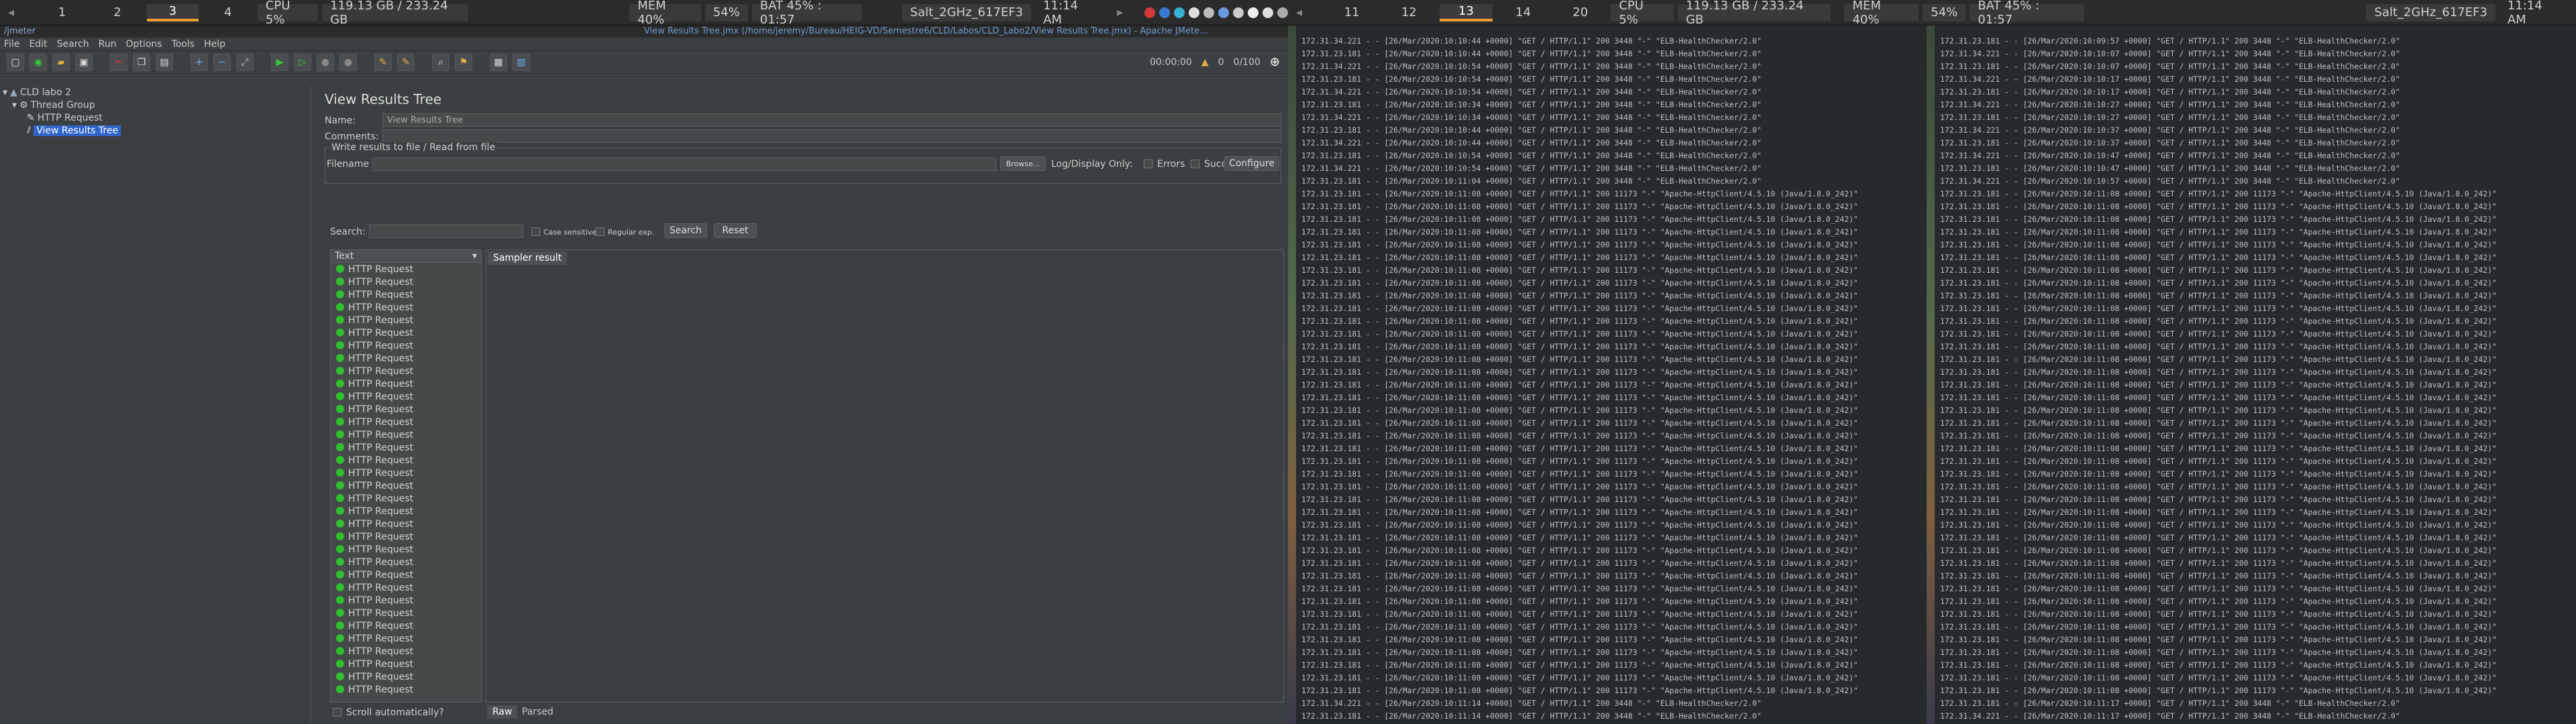 The width and height of the screenshot is (2576, 724). What do you see at coordinates (118, 62) in the screenshot?
I see `cut-icon: ✂` at bounding box center [118, 62].